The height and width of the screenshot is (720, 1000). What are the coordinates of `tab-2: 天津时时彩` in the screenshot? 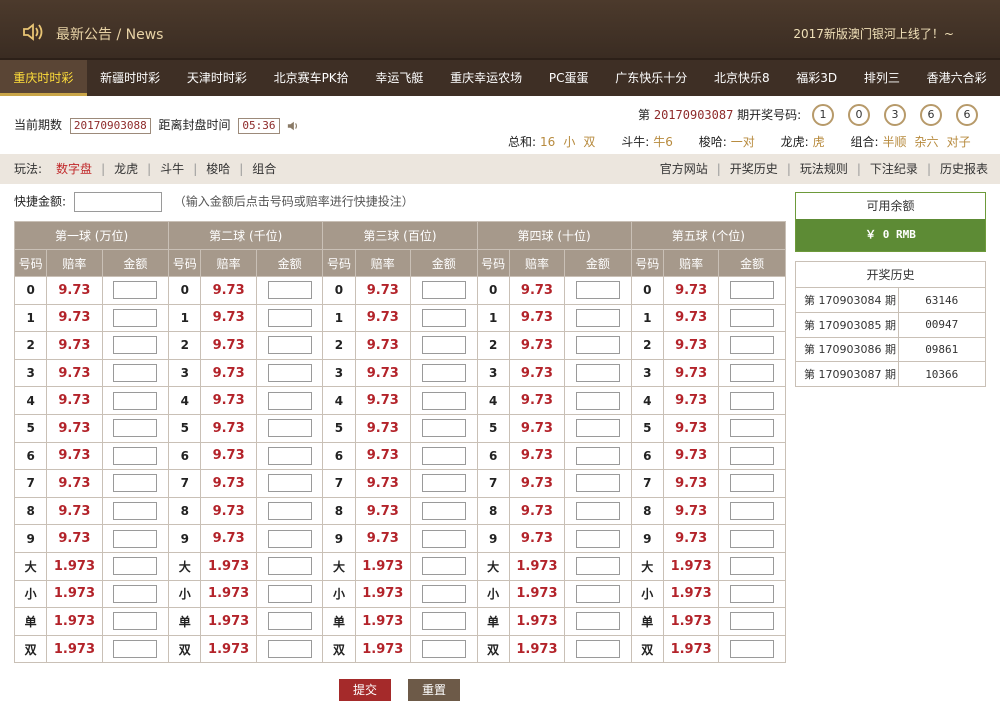 It's located at (216, 78).